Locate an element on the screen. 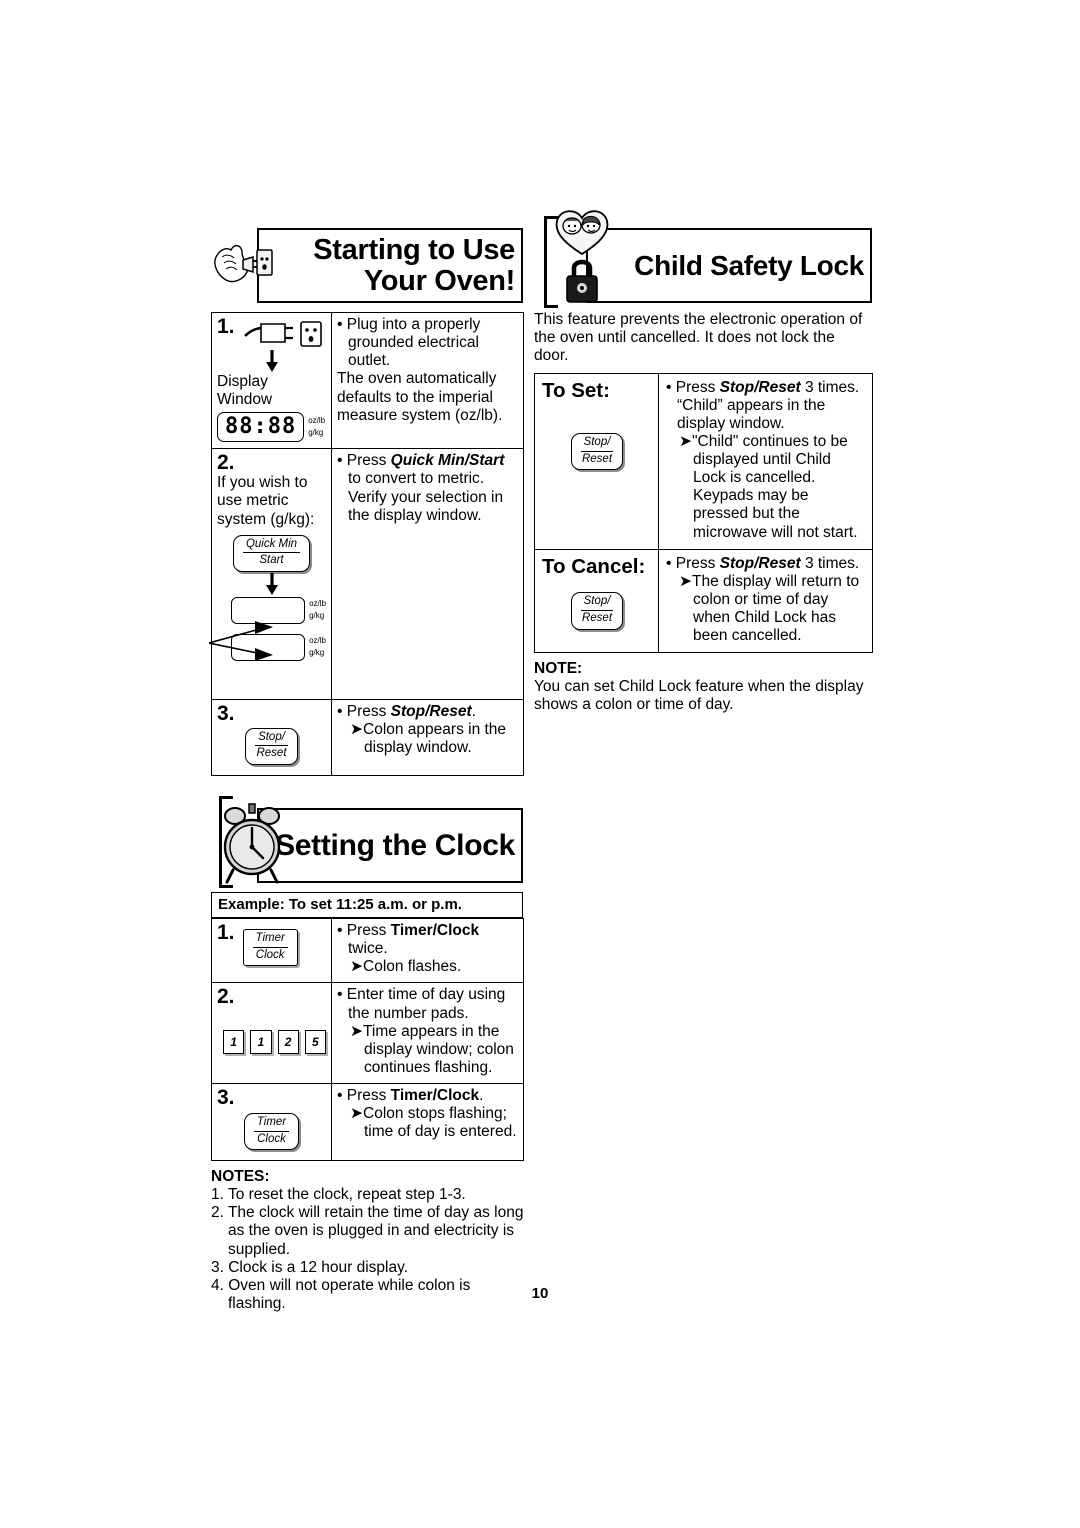 This screenshot has height=1528, width=1080. to-cancel-heading: To Cancel: is located at coordinates (594, 566).